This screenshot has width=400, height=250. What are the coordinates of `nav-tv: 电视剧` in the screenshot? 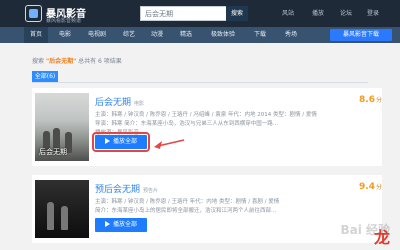 It's located at (97, 35).